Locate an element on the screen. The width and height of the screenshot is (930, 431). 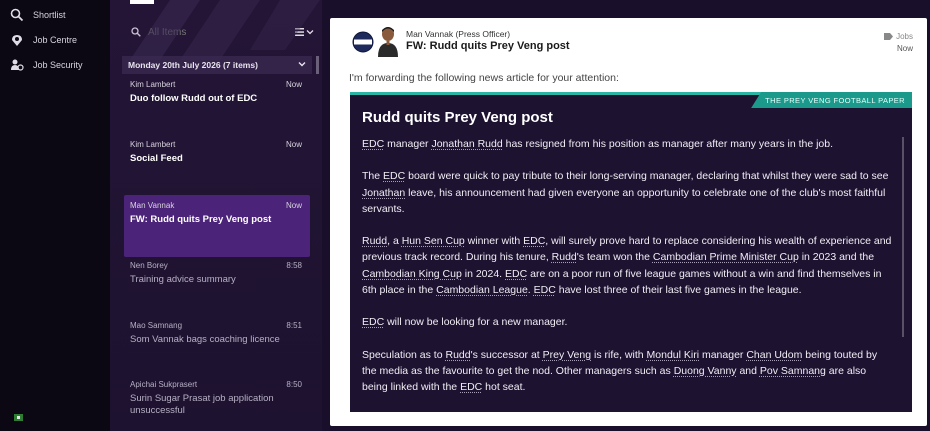
job-centre-icon is located at coordinates (17, 40).